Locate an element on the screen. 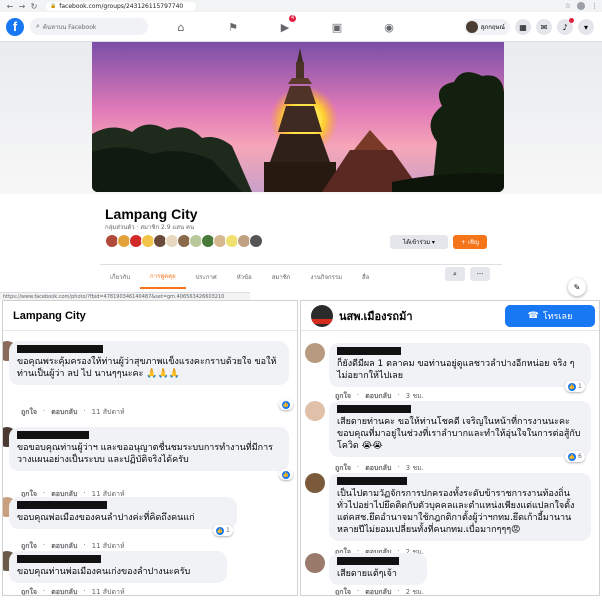 Image resolution: width=602 pixels, height=602 pixels. main-nav: ⌂ ⚑ ▶ 4 ▣ ◉ is located at coordinates (285, 27).